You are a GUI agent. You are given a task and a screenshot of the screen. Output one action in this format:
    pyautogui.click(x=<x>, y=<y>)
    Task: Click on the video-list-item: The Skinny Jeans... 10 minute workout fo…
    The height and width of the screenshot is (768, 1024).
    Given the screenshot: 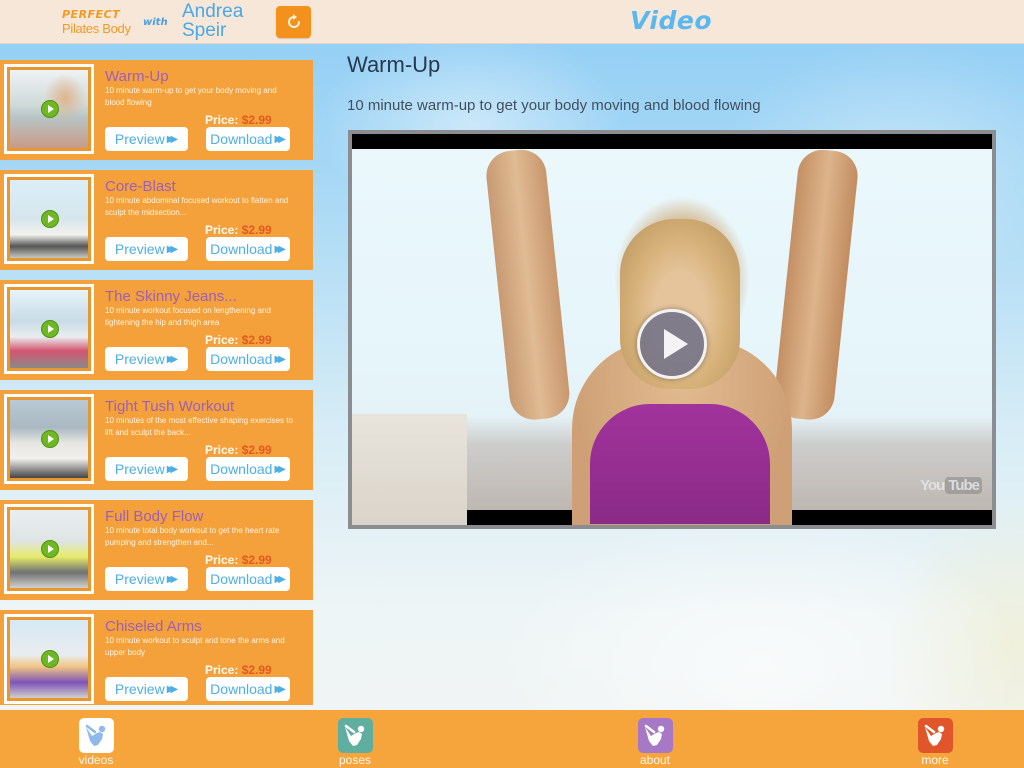 What is the action you would take?
    pyautogui.click(x=156, y=330)
    